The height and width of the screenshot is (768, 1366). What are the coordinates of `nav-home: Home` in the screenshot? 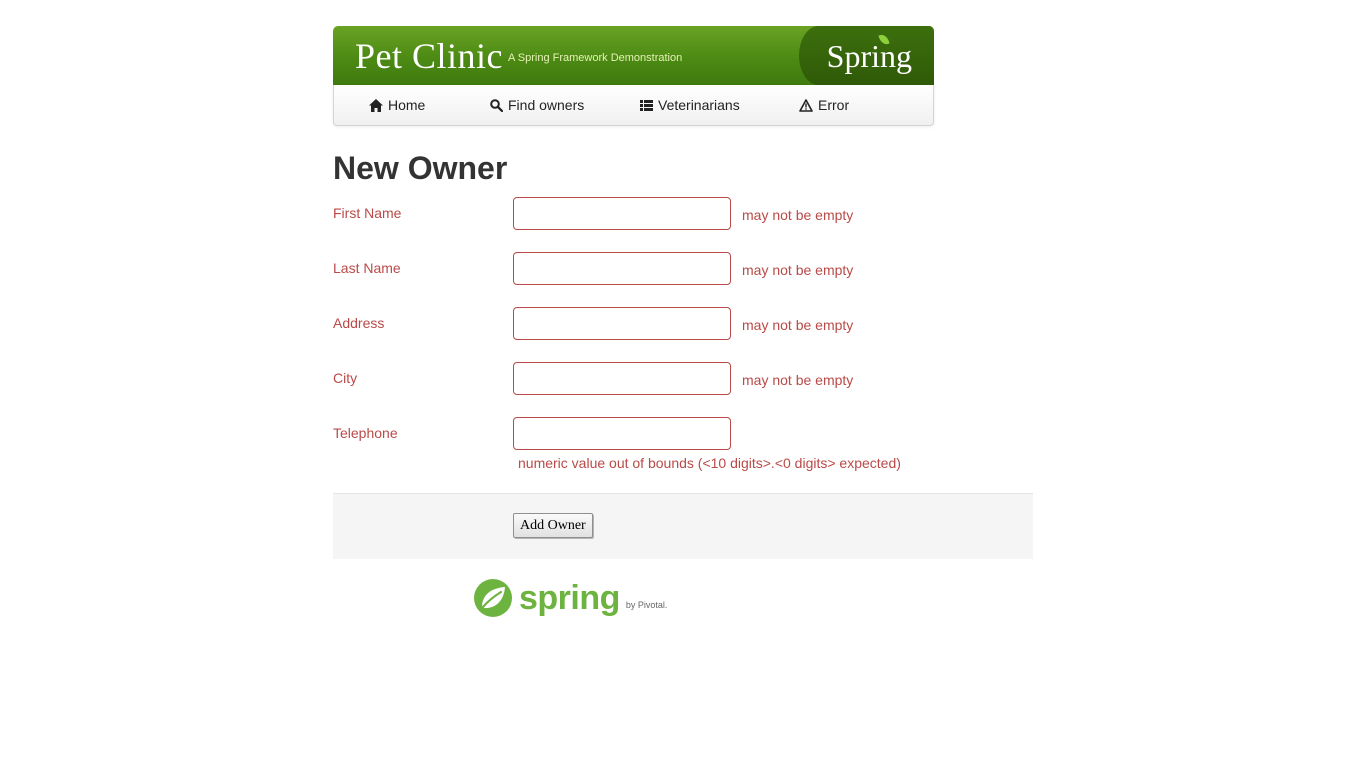 It's located at (397, 105).